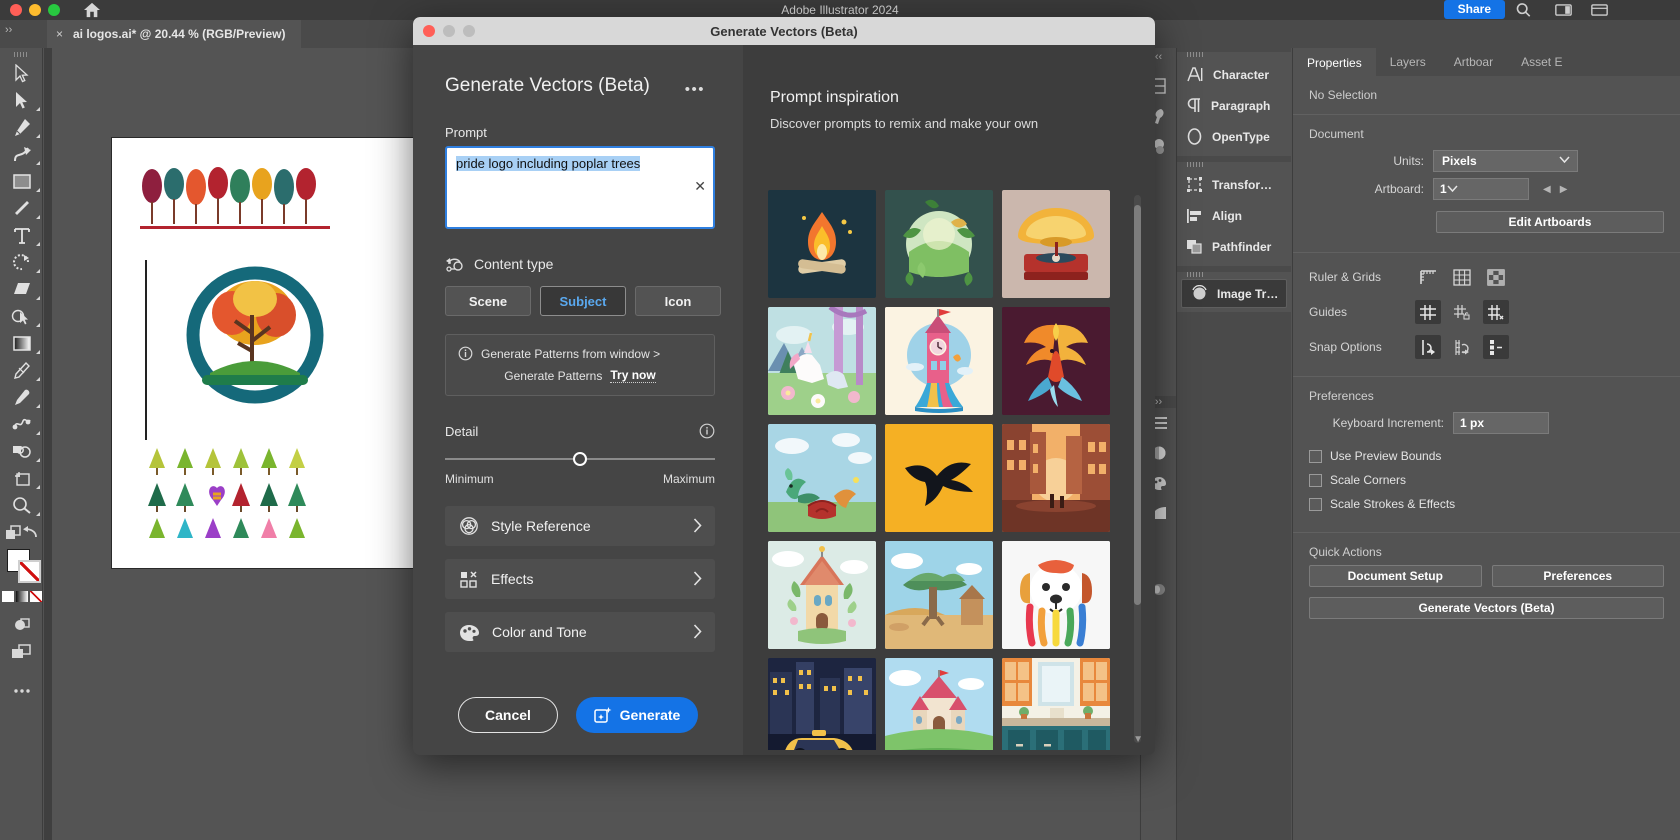  Describe the element at coordinates (1501, 423) in the screenshot. I see `keyboard-increment-input: 1 px` at that location.